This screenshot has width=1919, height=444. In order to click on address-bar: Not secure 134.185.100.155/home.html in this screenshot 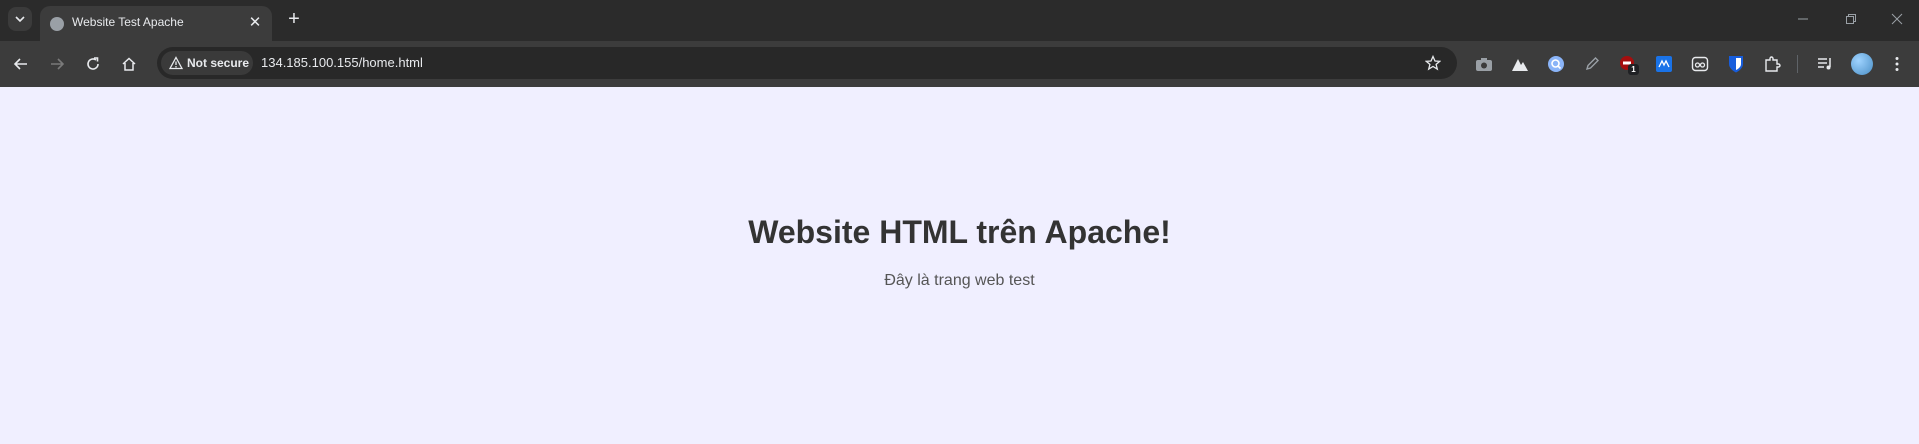, I will do `click(807, 63)`.